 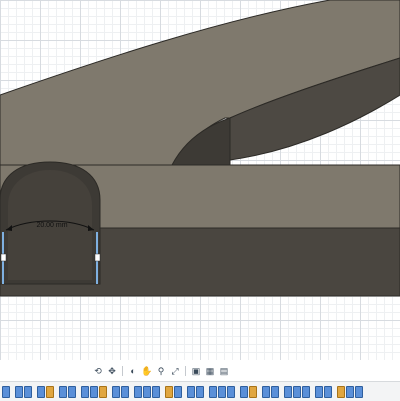 I want to click on hand-icon: ✋, so click(x=147, y=371).